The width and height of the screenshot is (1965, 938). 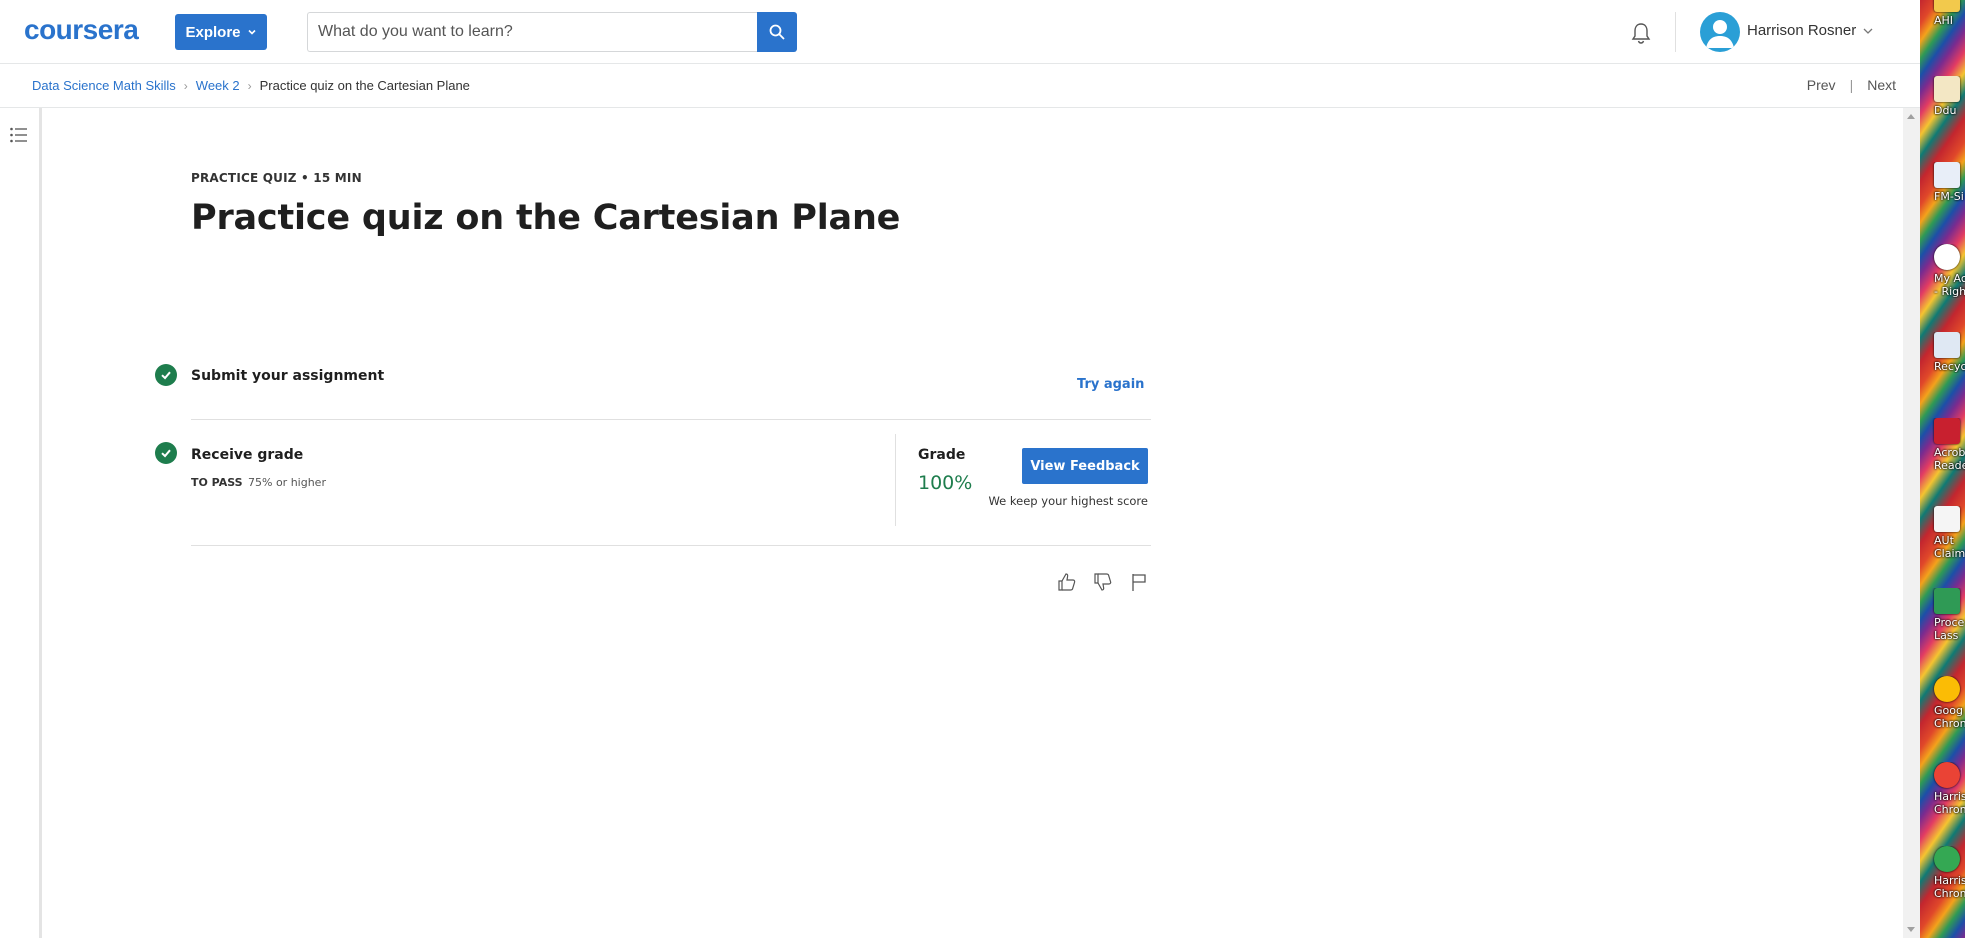 I want to click on to-pass-label: TO PASS, so click(x=217, y=482).